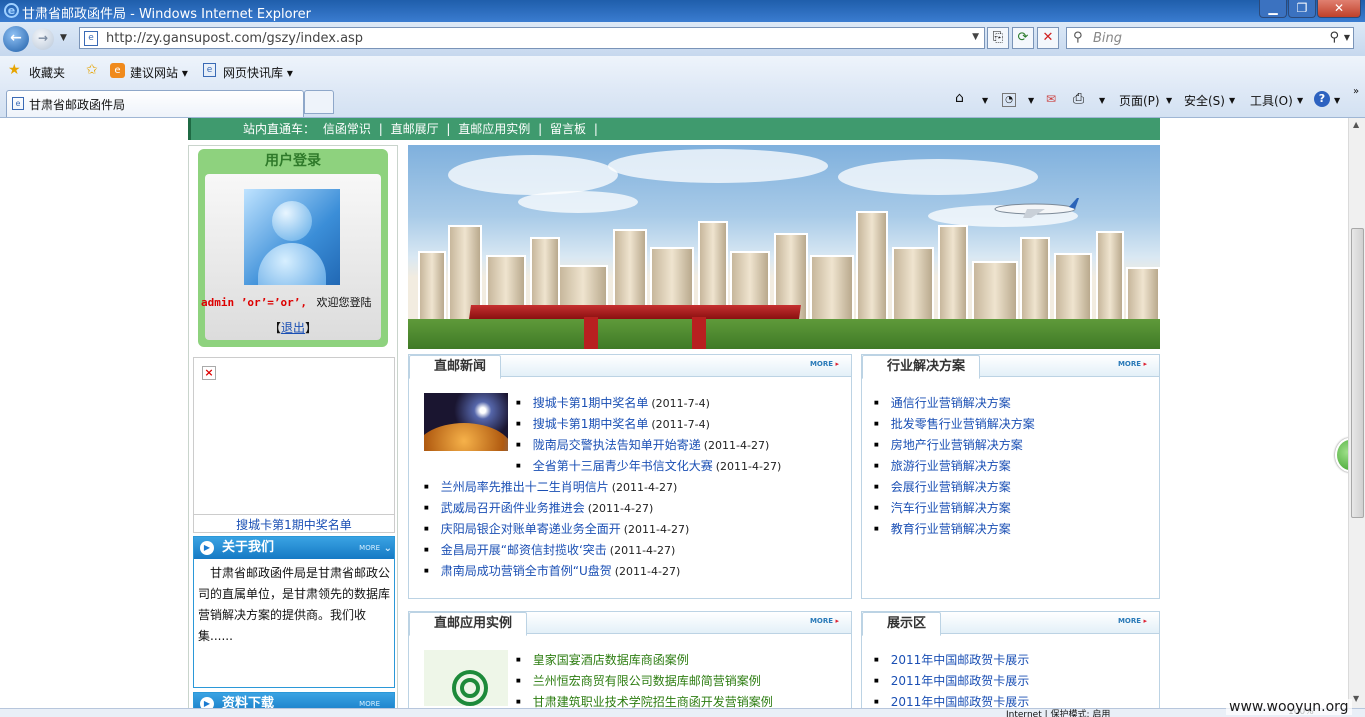 This screenshot has height=717, width=1365. What do you see at coordinates (951, 487) in the screenshot?
I see `solution-link: 会展行业营销解决方案` at bounding box center [951, 487].